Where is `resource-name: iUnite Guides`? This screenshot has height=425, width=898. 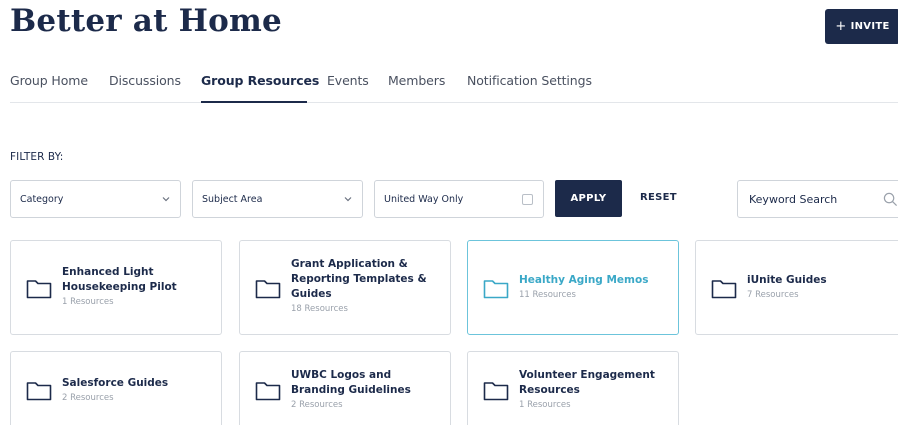 resource-name: iUnite Guides is located at coordinates (787, 280).